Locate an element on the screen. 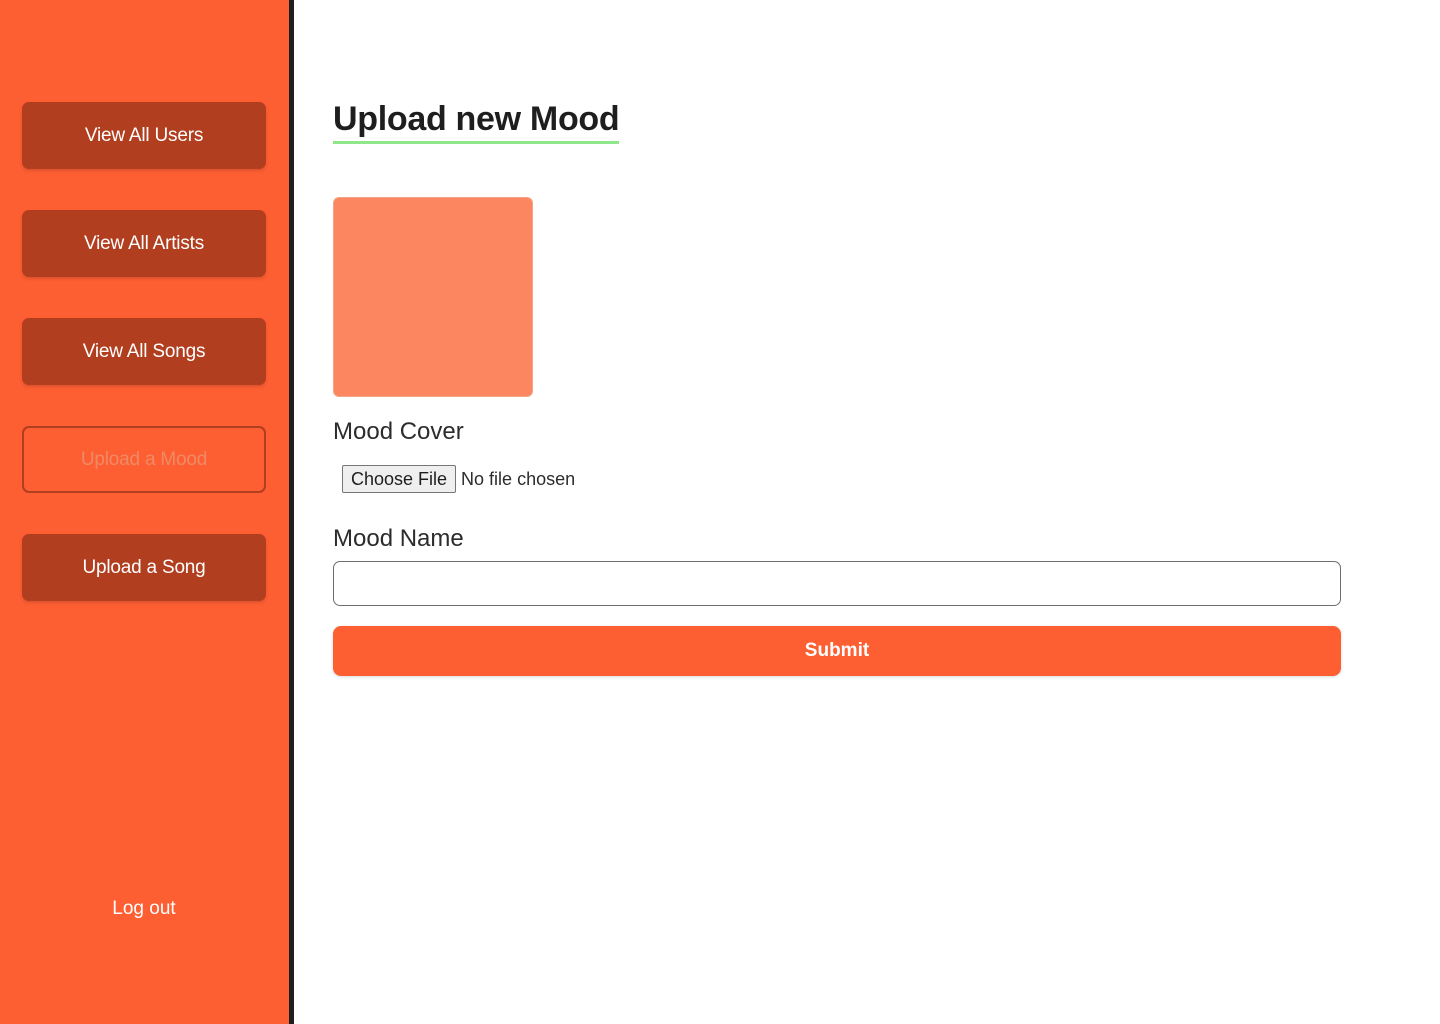  submit-button: Submit is located at coordinates (837, 651).